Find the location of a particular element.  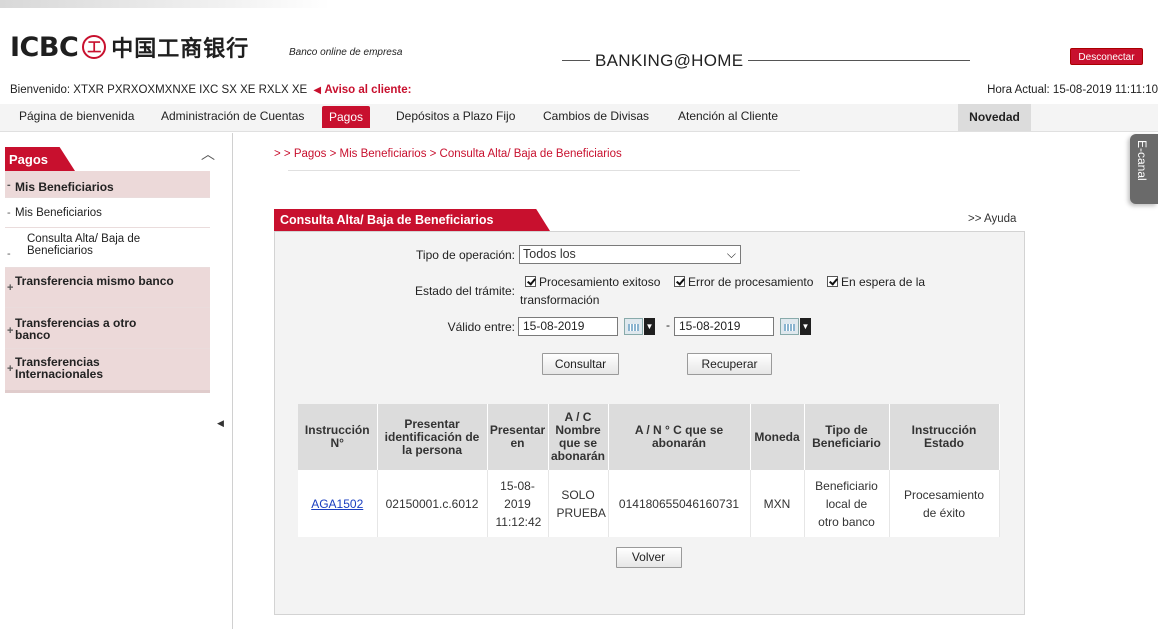

bank-logo: ICBC 工 中国工商银行 is located at coordinates (130, 47).